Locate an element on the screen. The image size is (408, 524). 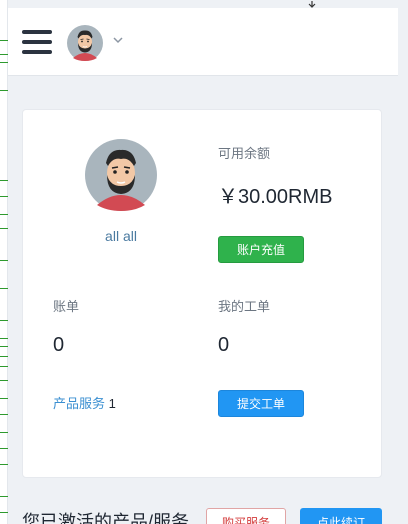
profile-avatar-icon is located at coordinates (121, 175).